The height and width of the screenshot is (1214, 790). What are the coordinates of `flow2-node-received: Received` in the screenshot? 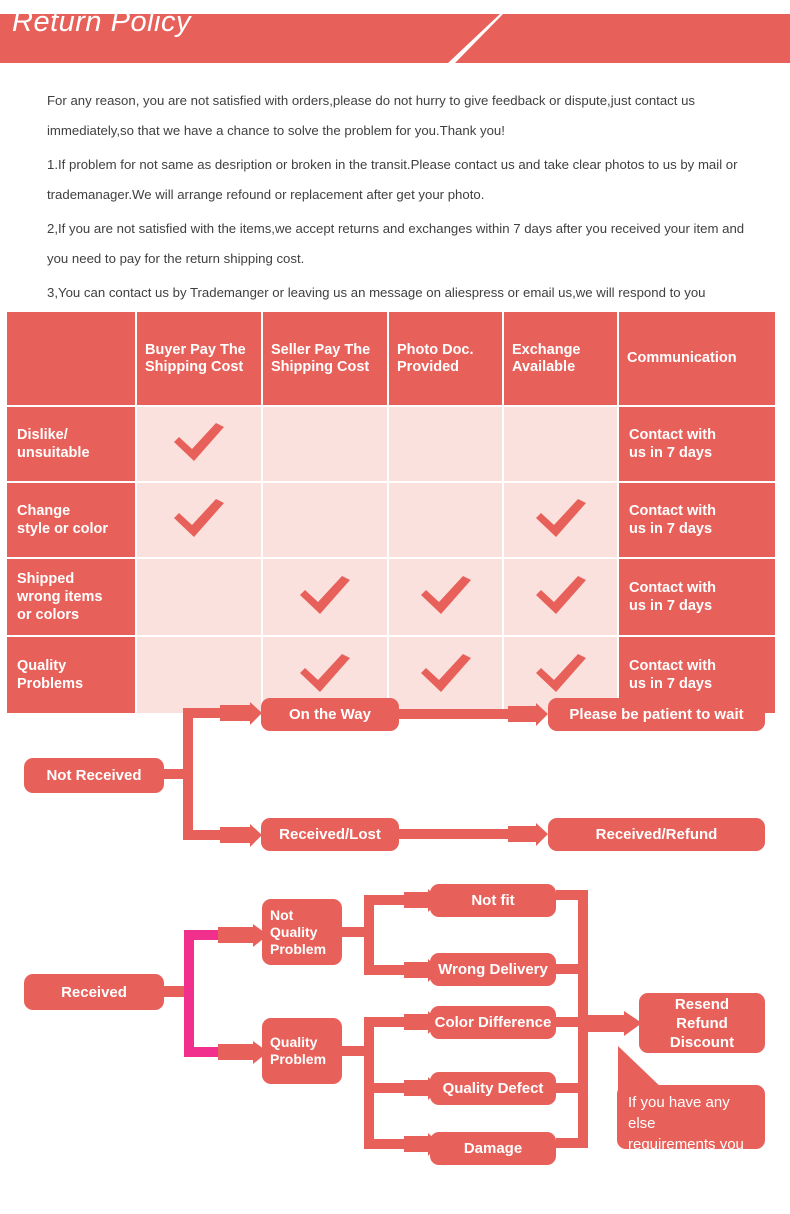 It's located at (94, 992).